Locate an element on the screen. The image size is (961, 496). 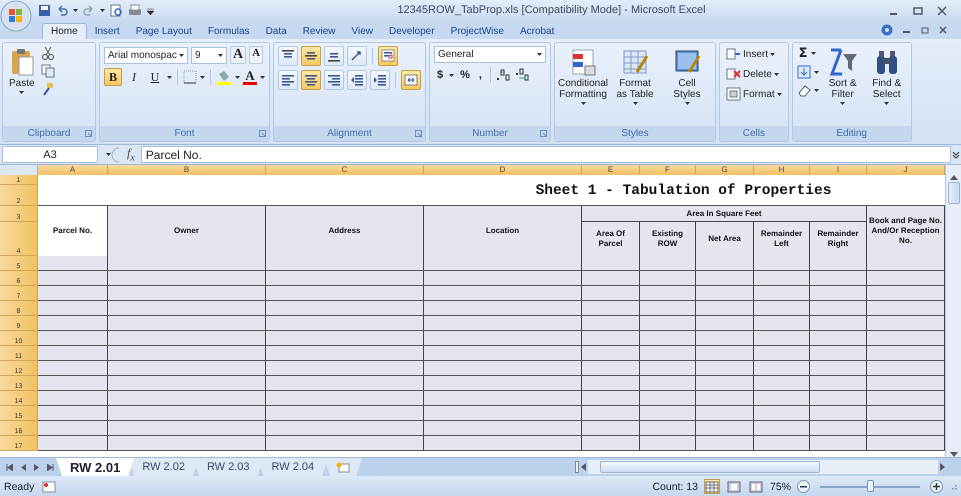
percent-button: % is located at coordinates (465, 75).